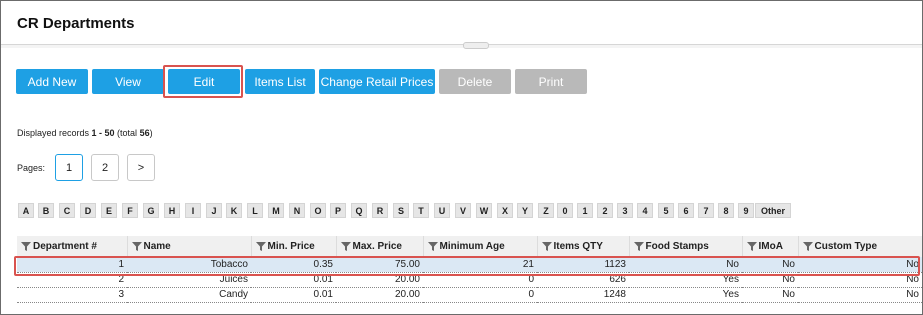 The height and width of the screenshot is (315, 923). Describe the element at coordinates (442, 210) in the screenshot. I see `letter-filter-u: U` at that location.